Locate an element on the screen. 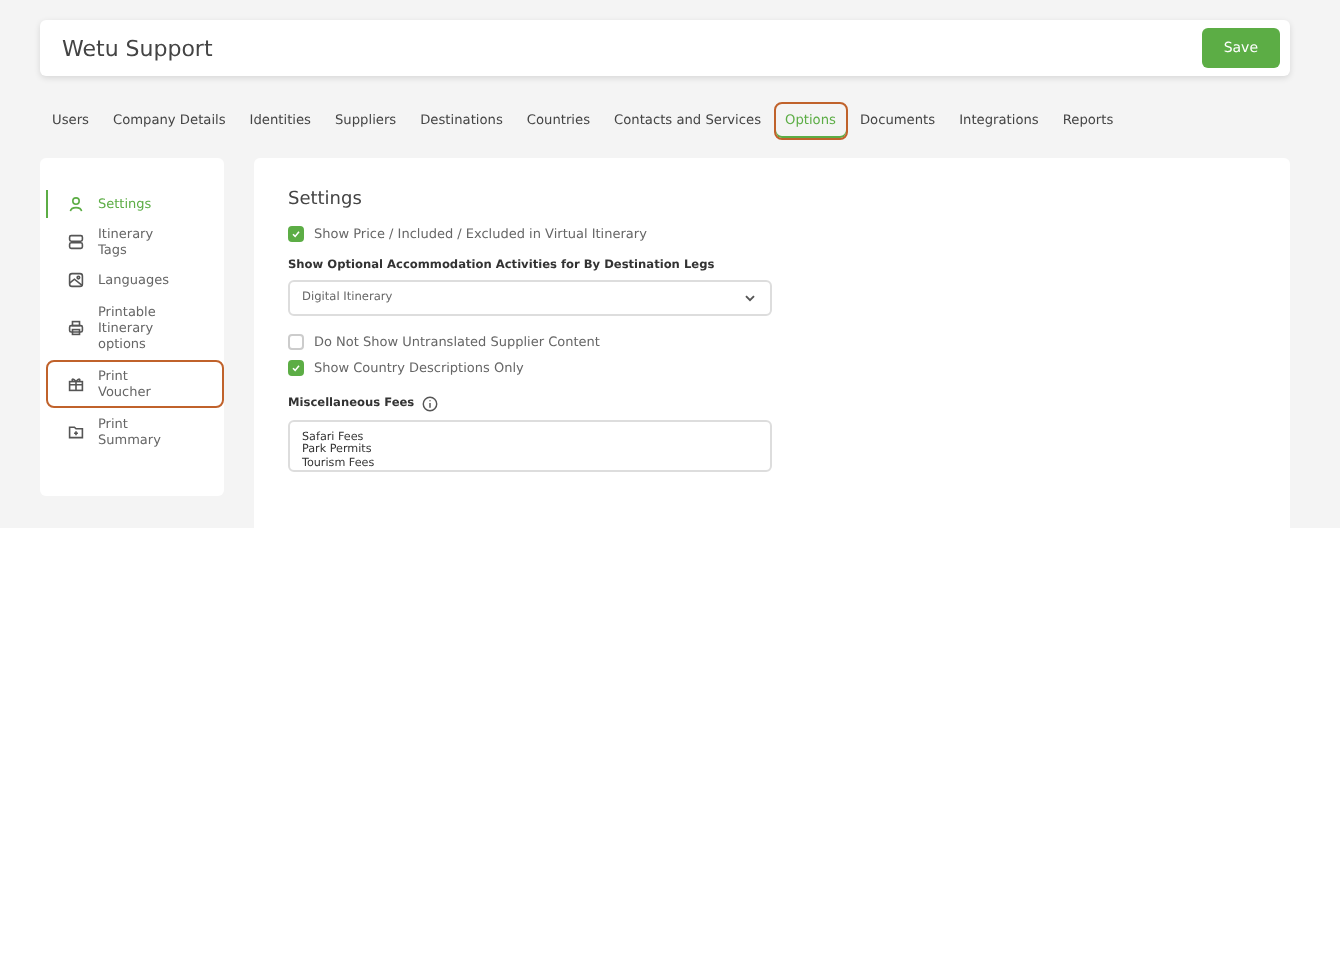 The height and width of the screenshot is (964, 1340). tags-icon is located at coordinates (76, 242).